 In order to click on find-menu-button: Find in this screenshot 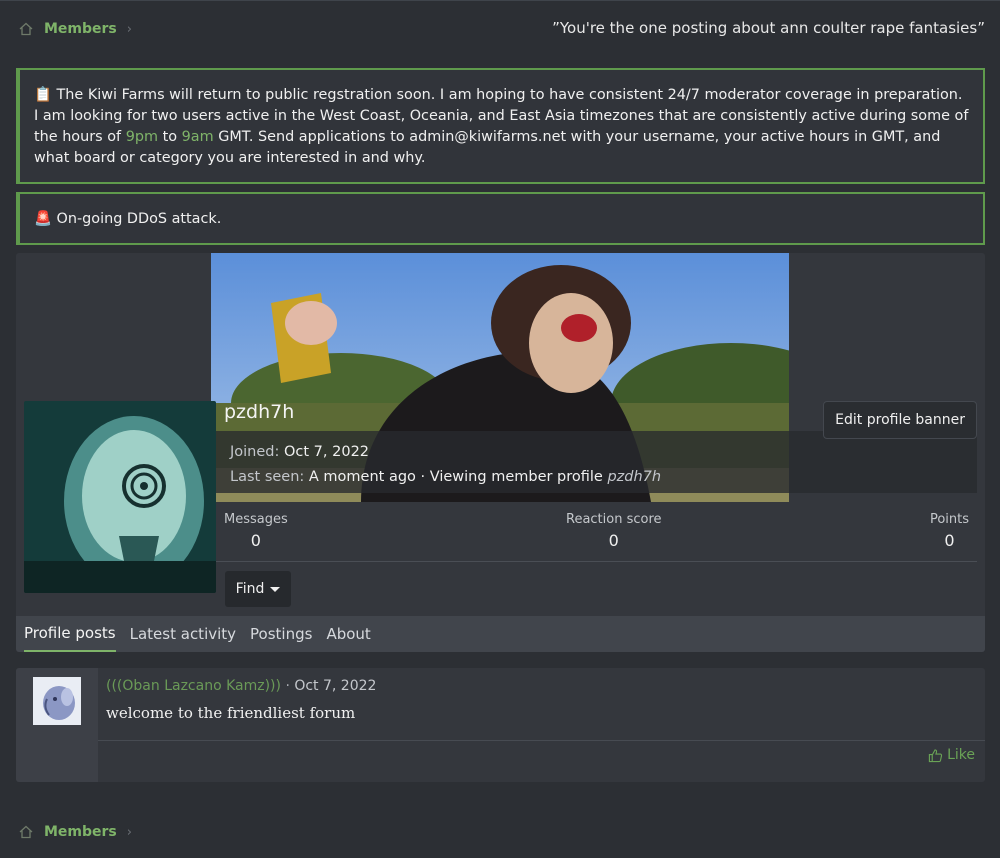, I will do `click(258, 589)`.